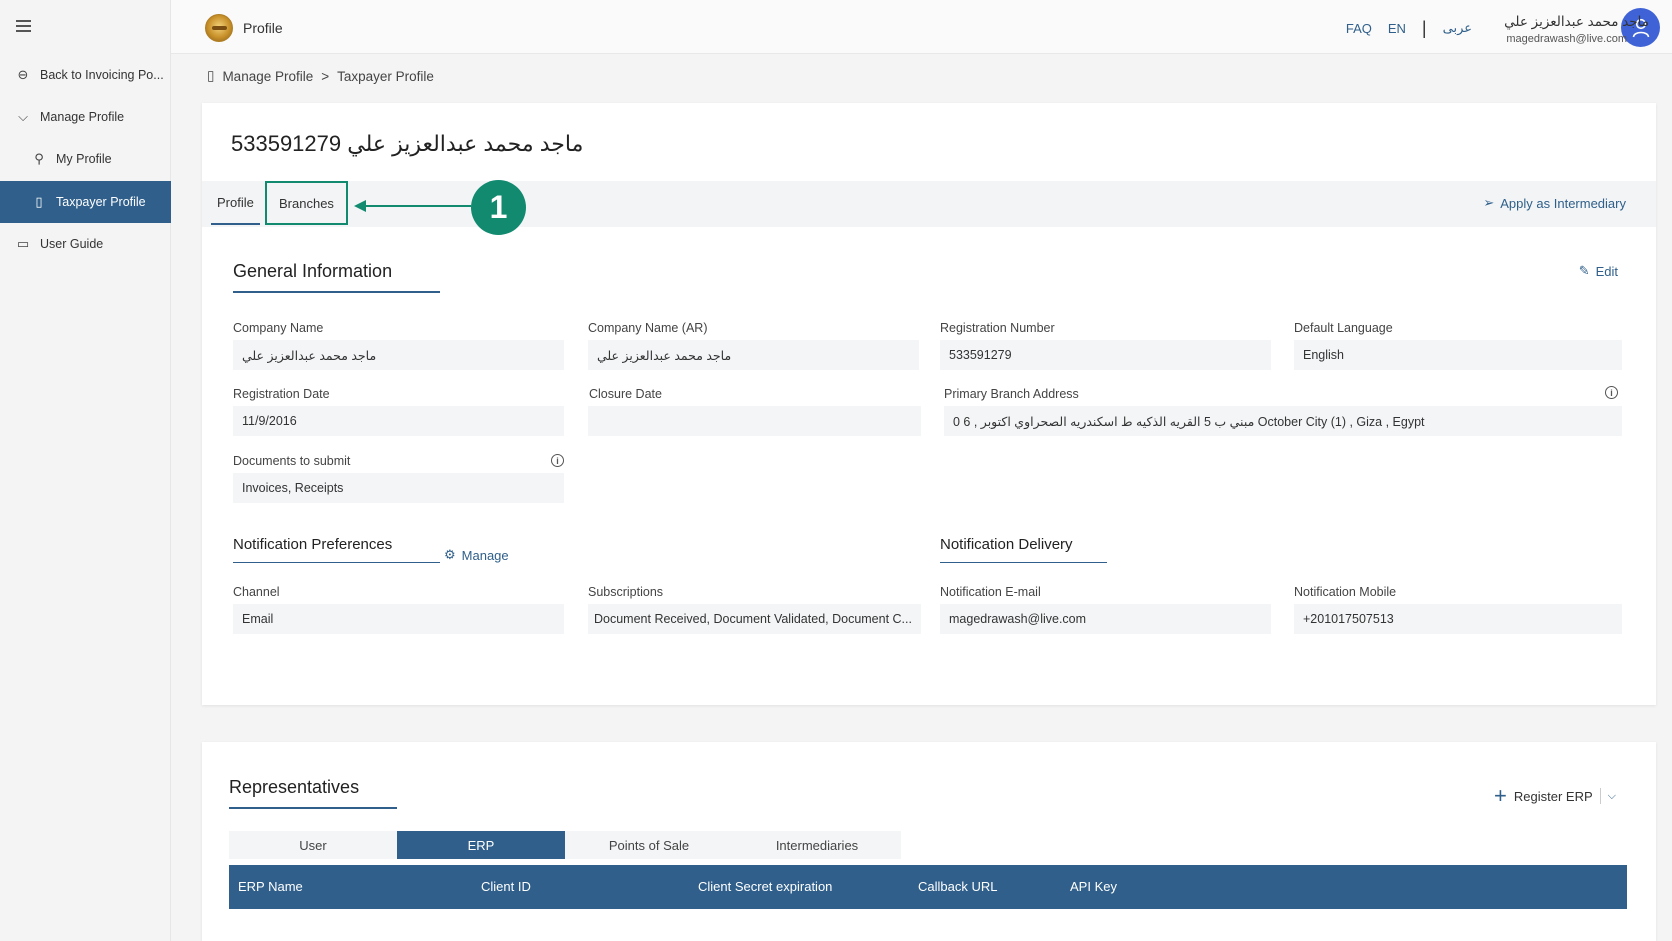 Image resolution: width=1672 pixels, height=941 pixels. I want to click on page-title: 533591279 ماجد محمد عبدالعزيز علي, so click(407, 143).